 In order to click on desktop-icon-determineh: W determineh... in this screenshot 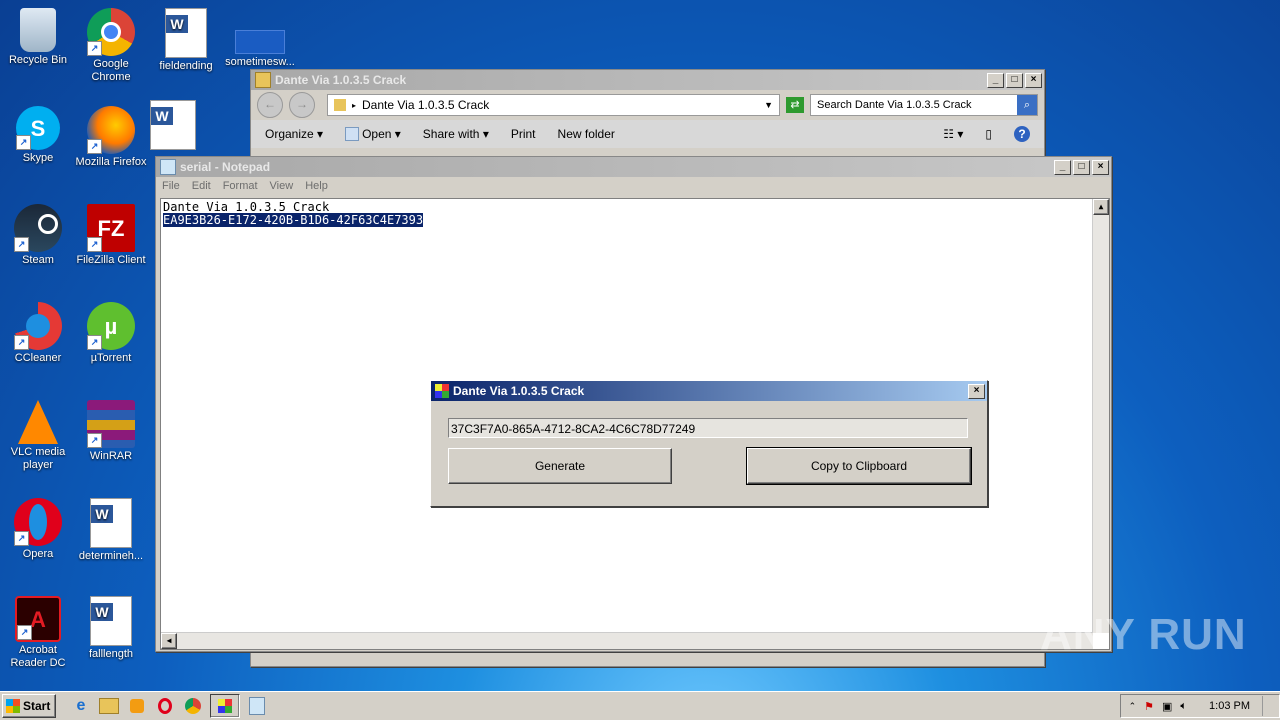, I will do `click(111, 528)`.